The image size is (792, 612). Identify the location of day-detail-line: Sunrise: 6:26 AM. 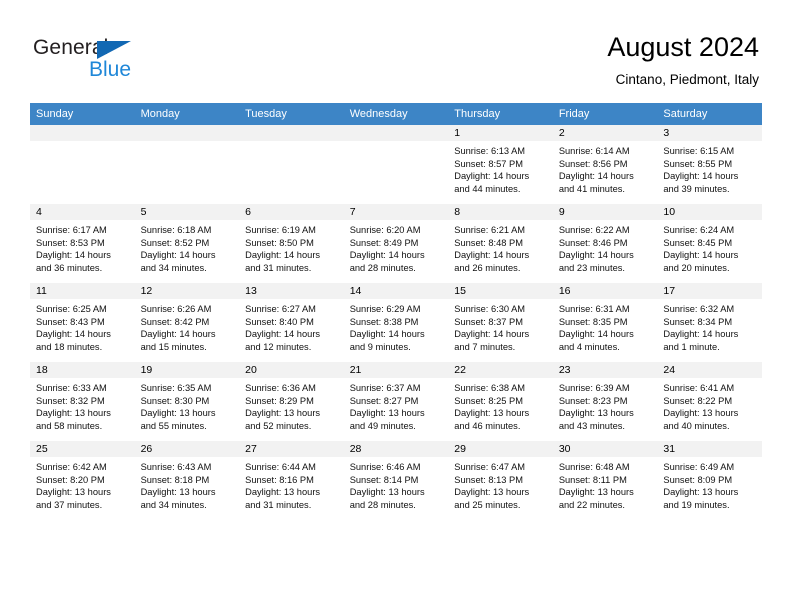
(176, 309).